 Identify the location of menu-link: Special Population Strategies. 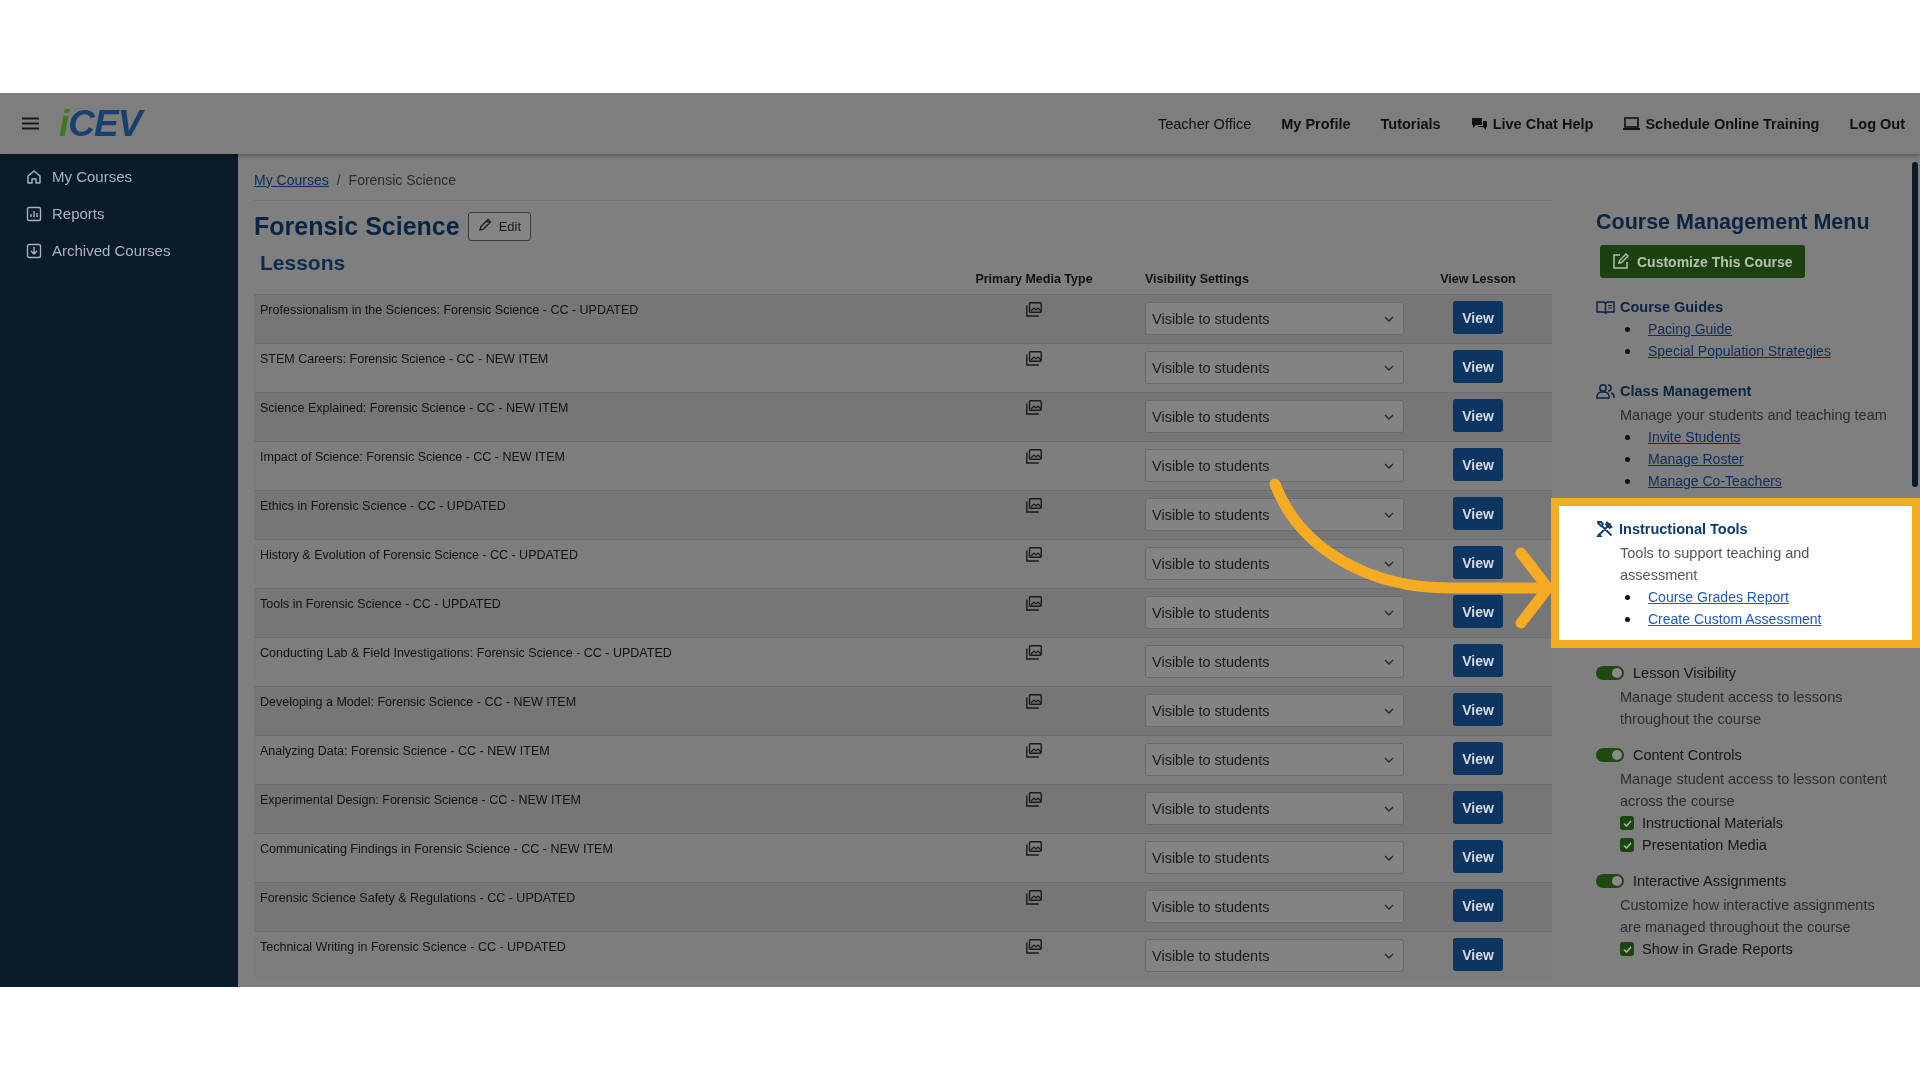
(1739, 351).